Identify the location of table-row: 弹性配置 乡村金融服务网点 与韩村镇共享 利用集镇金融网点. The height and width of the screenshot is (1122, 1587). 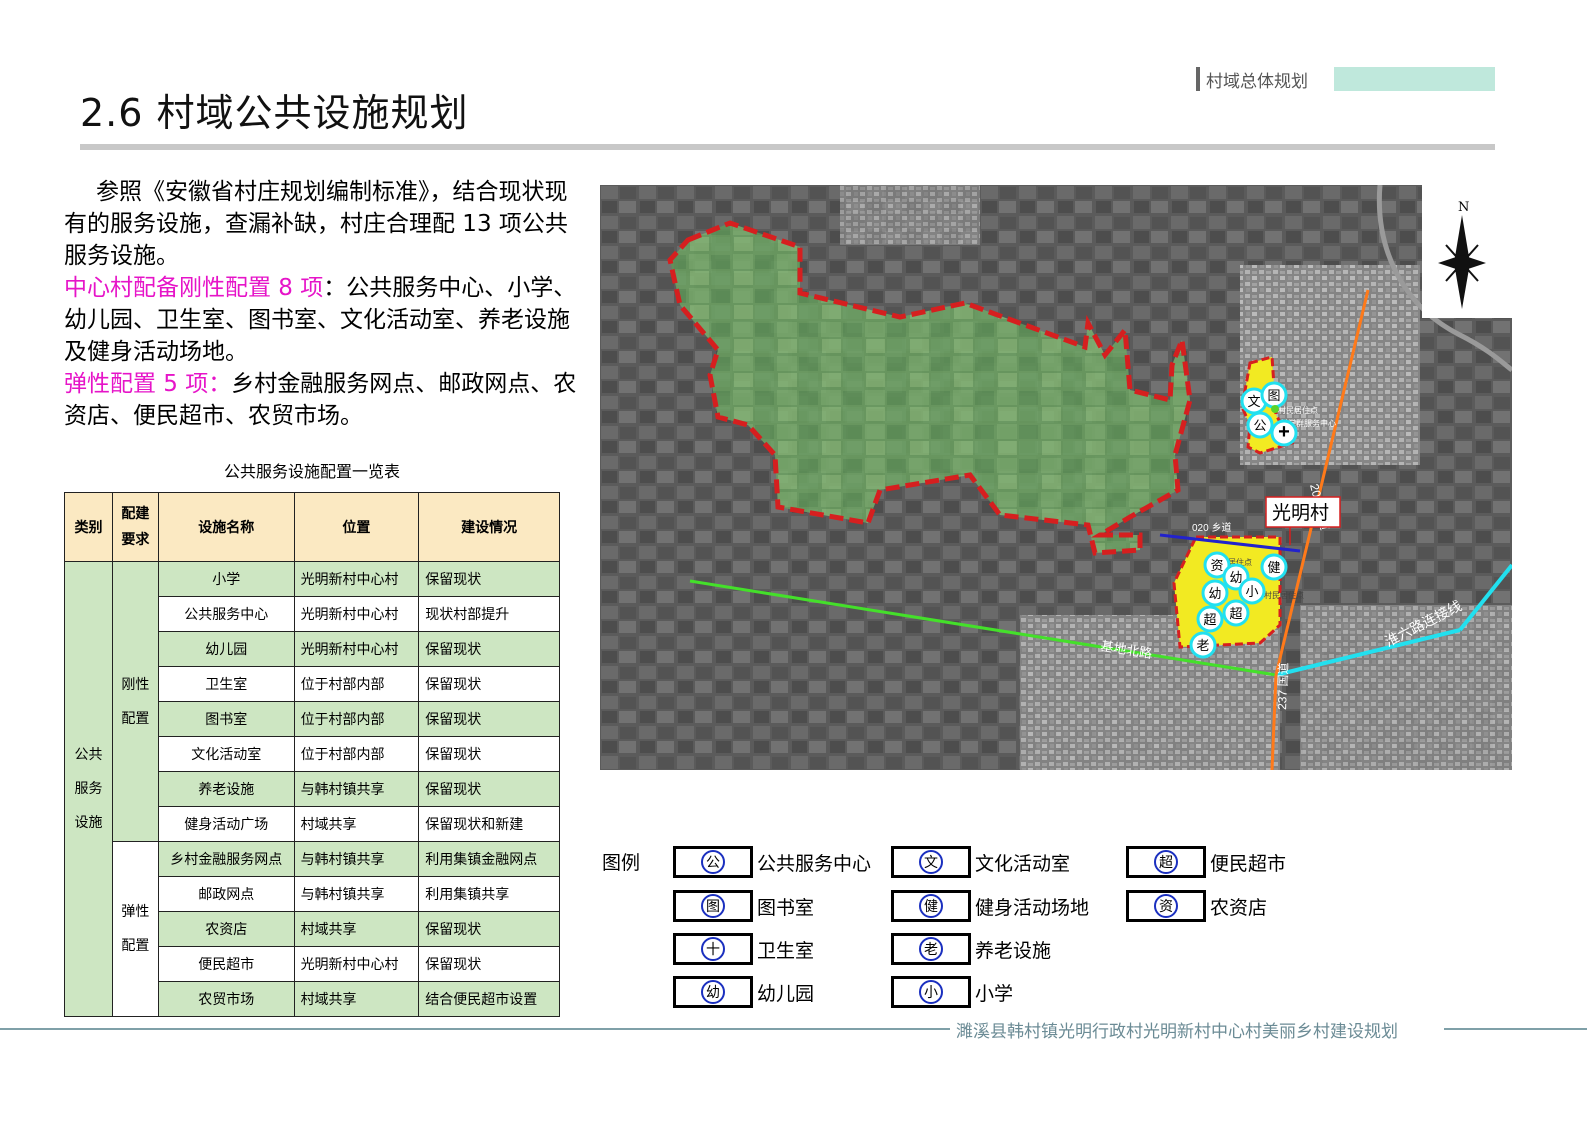
(312, 929).